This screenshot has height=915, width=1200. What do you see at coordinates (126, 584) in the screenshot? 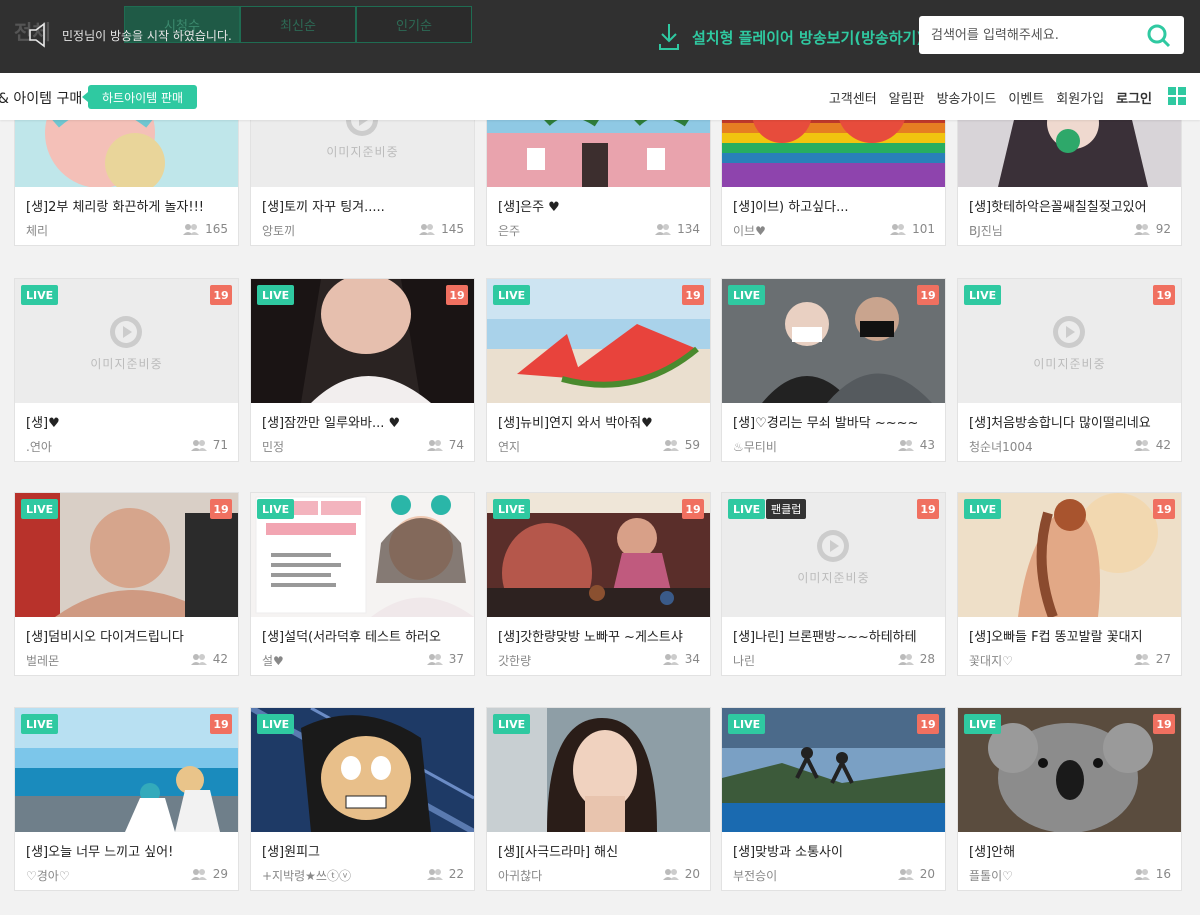
I see `stream-card: LIVE 19 [생]덤비시오 다이겨드립니다 벌레몬 42` at bounding box center [126, 584].